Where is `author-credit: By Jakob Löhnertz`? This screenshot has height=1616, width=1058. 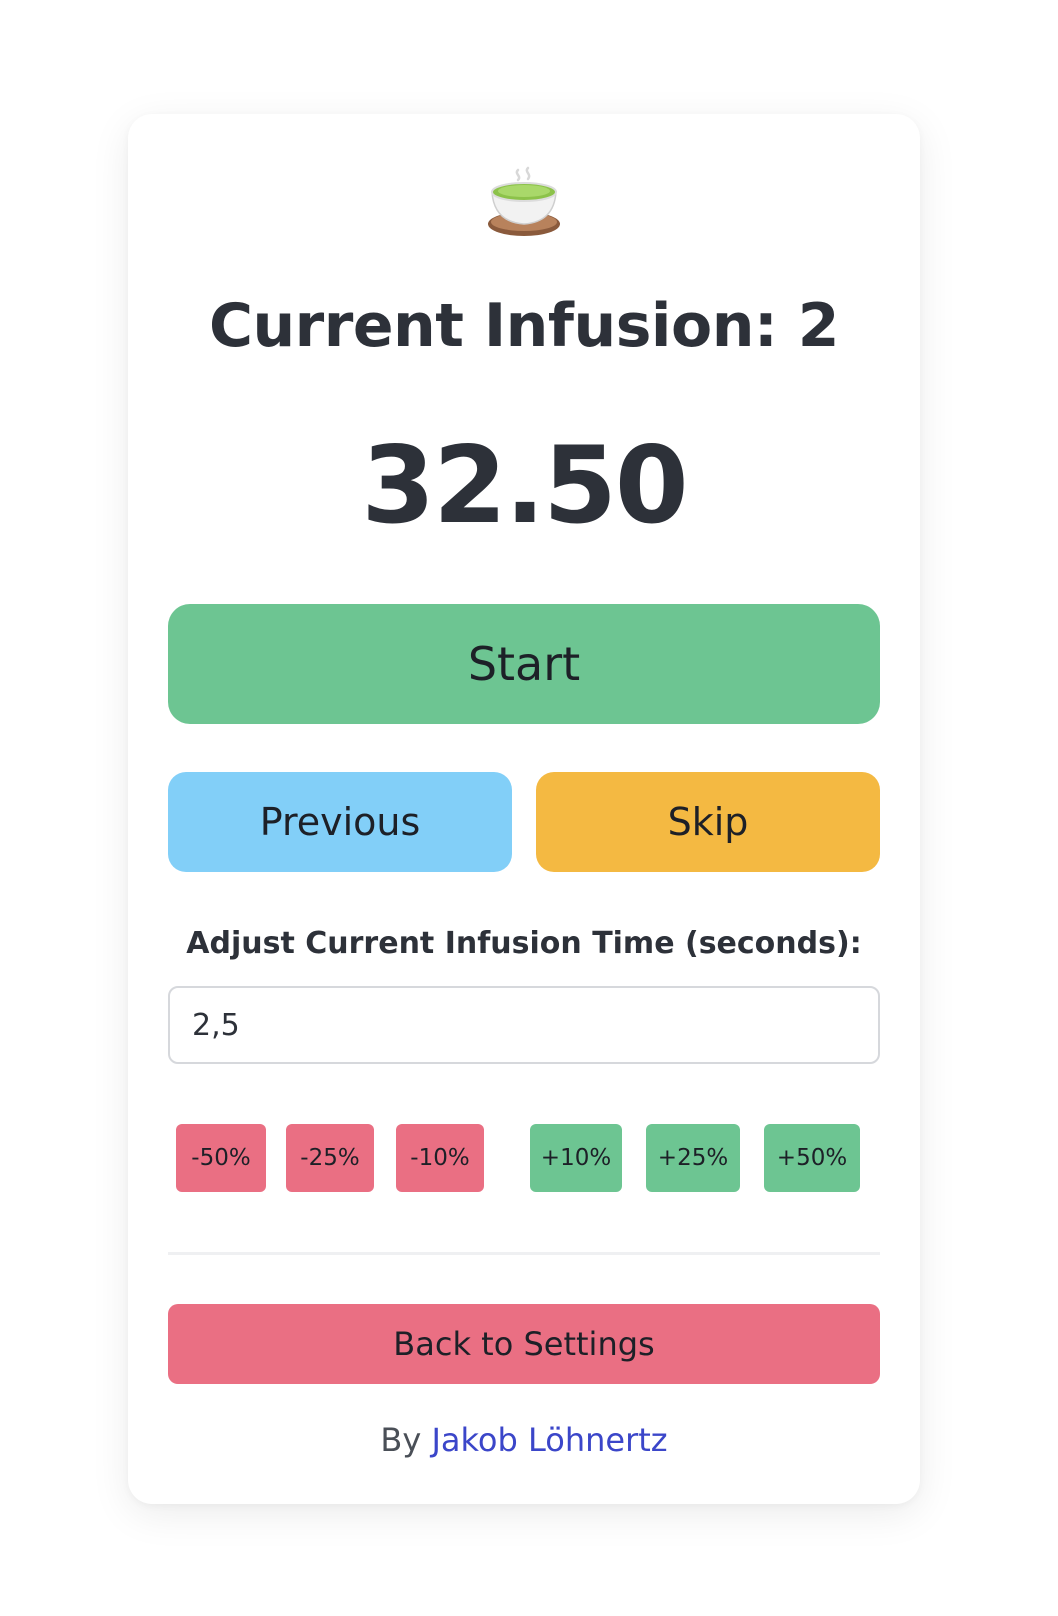
author-credit: By Jakob Löhnertz is located at coordinates (524, 1440).